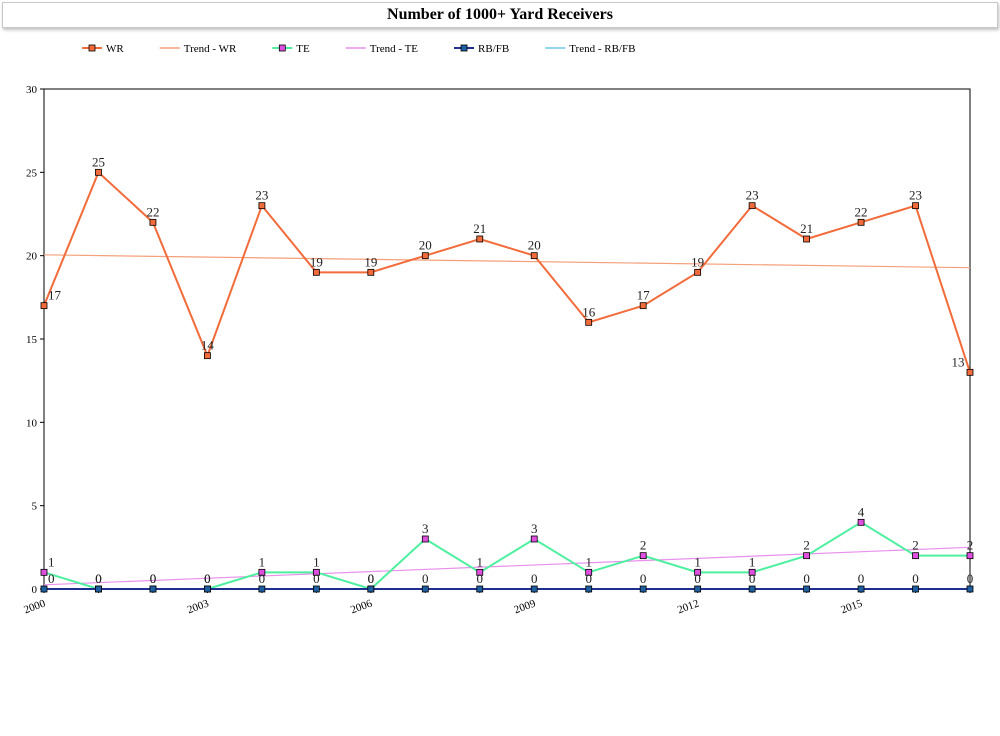  What do you see at coordinates (589, 311) in the screenshot?
I see `data-label-wr: 16` at bounding box center [589, 311].